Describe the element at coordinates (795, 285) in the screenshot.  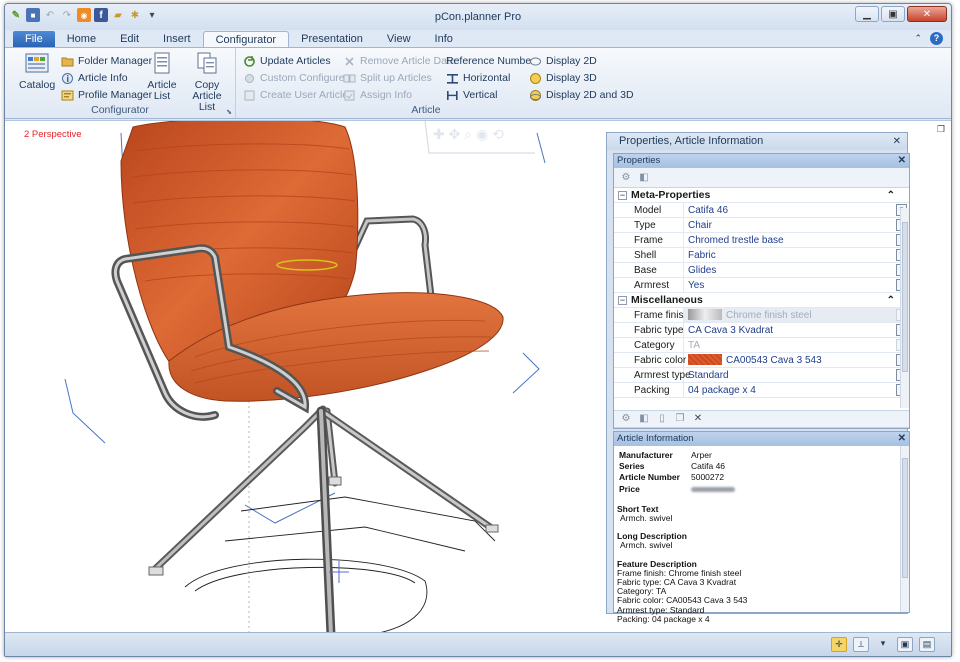
I see `property-value: Yes▼` at that location.